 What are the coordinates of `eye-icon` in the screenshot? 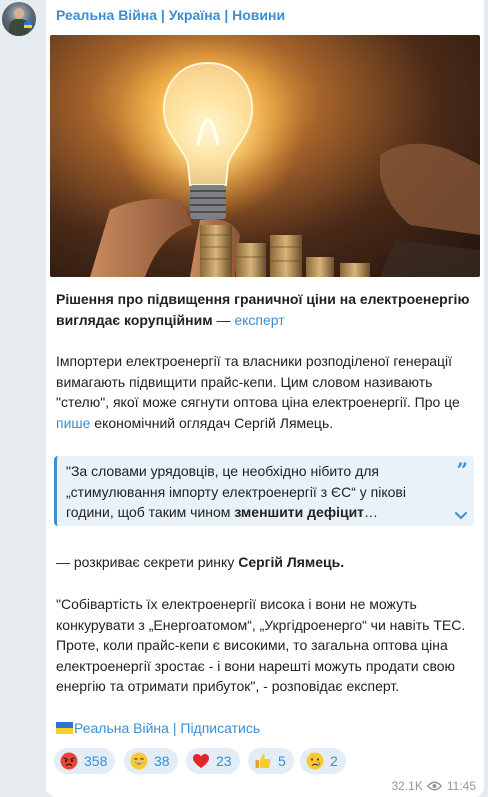 It's located at (434, 786).